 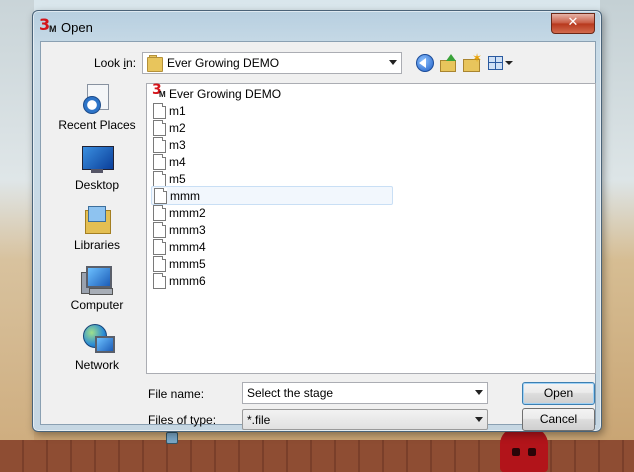 What do you see at coordinates (223, 63) in the screenshot?
I see `look-in-value: Ever Growing DEMO` at bounding box center [223, 63].